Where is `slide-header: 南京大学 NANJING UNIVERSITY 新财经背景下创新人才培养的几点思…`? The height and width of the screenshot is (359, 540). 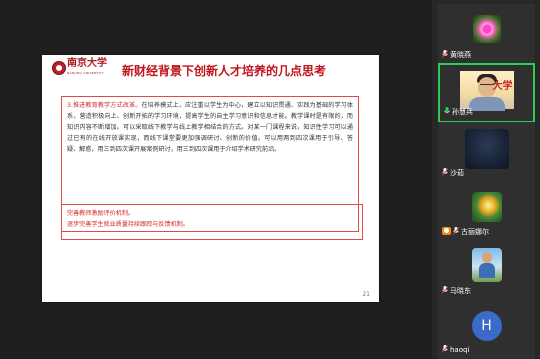
slide-header: 南京大学 NANJING UNIVERSITY 新财经背景下创新人才培养的几点思… is located at coordinates (210, 68).